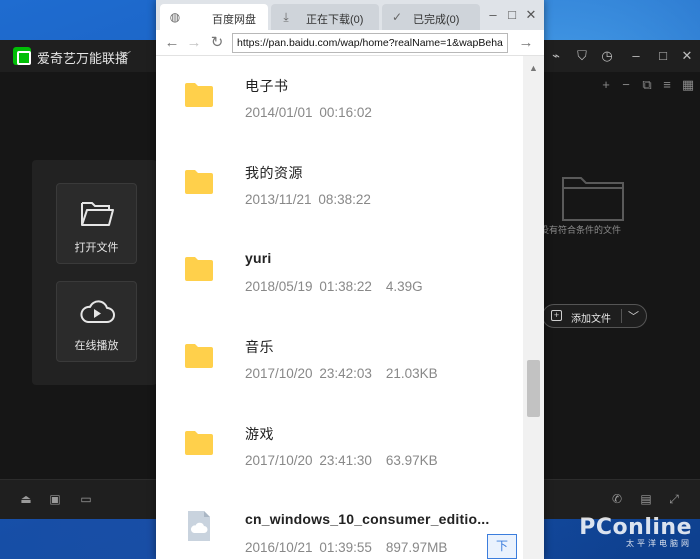  What do you see at coordinates (647, 85) in the screenshot?
I see `restore-icon: ⧉` at bounding box center [647, 85].